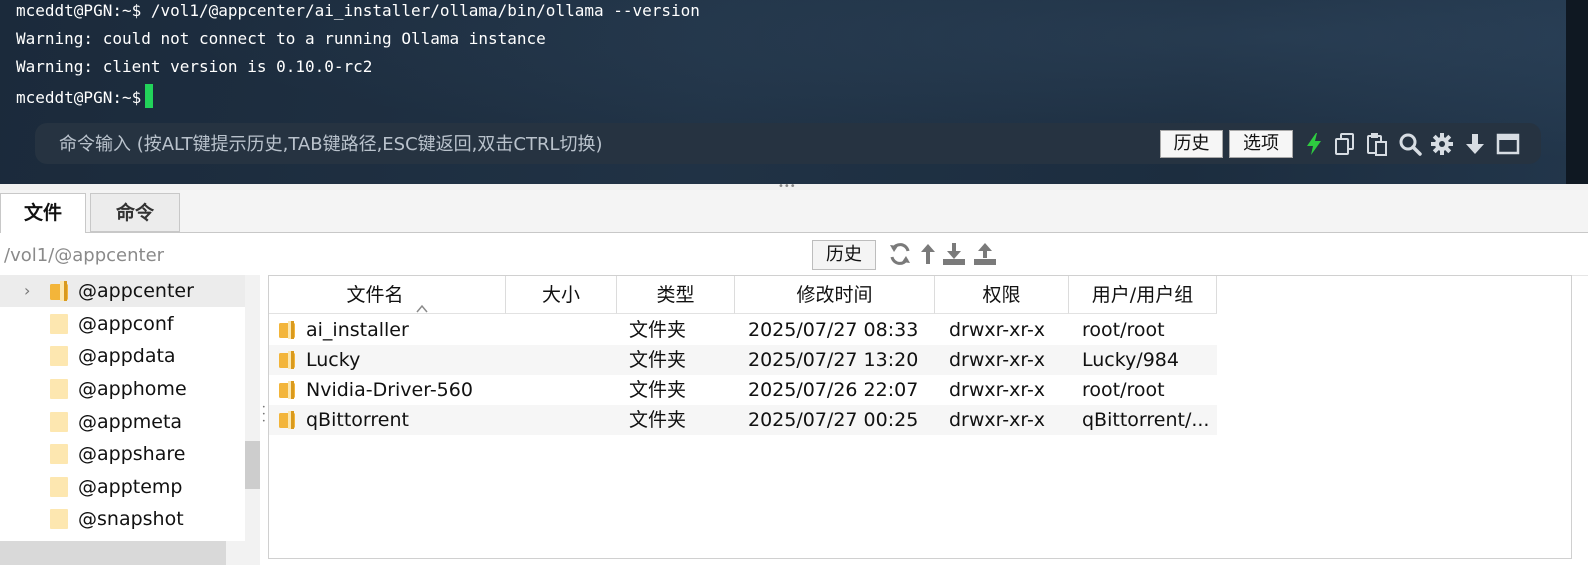 The image size is (1588, 565). What do you see at coordinates (900, 254) in the screenshot?
I see `refresh-icon` at bounding box center [900, 254].